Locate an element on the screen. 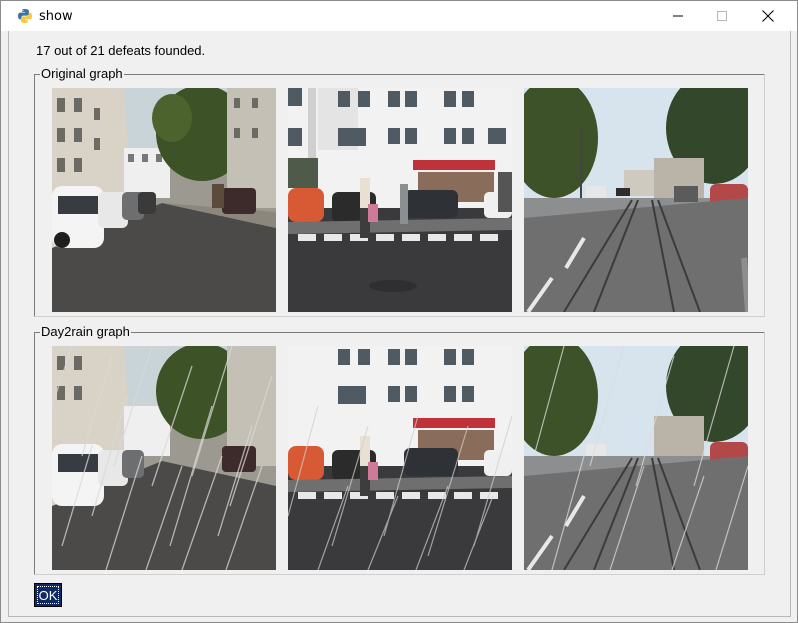  maximize-button is located at coordinates (722, 16).